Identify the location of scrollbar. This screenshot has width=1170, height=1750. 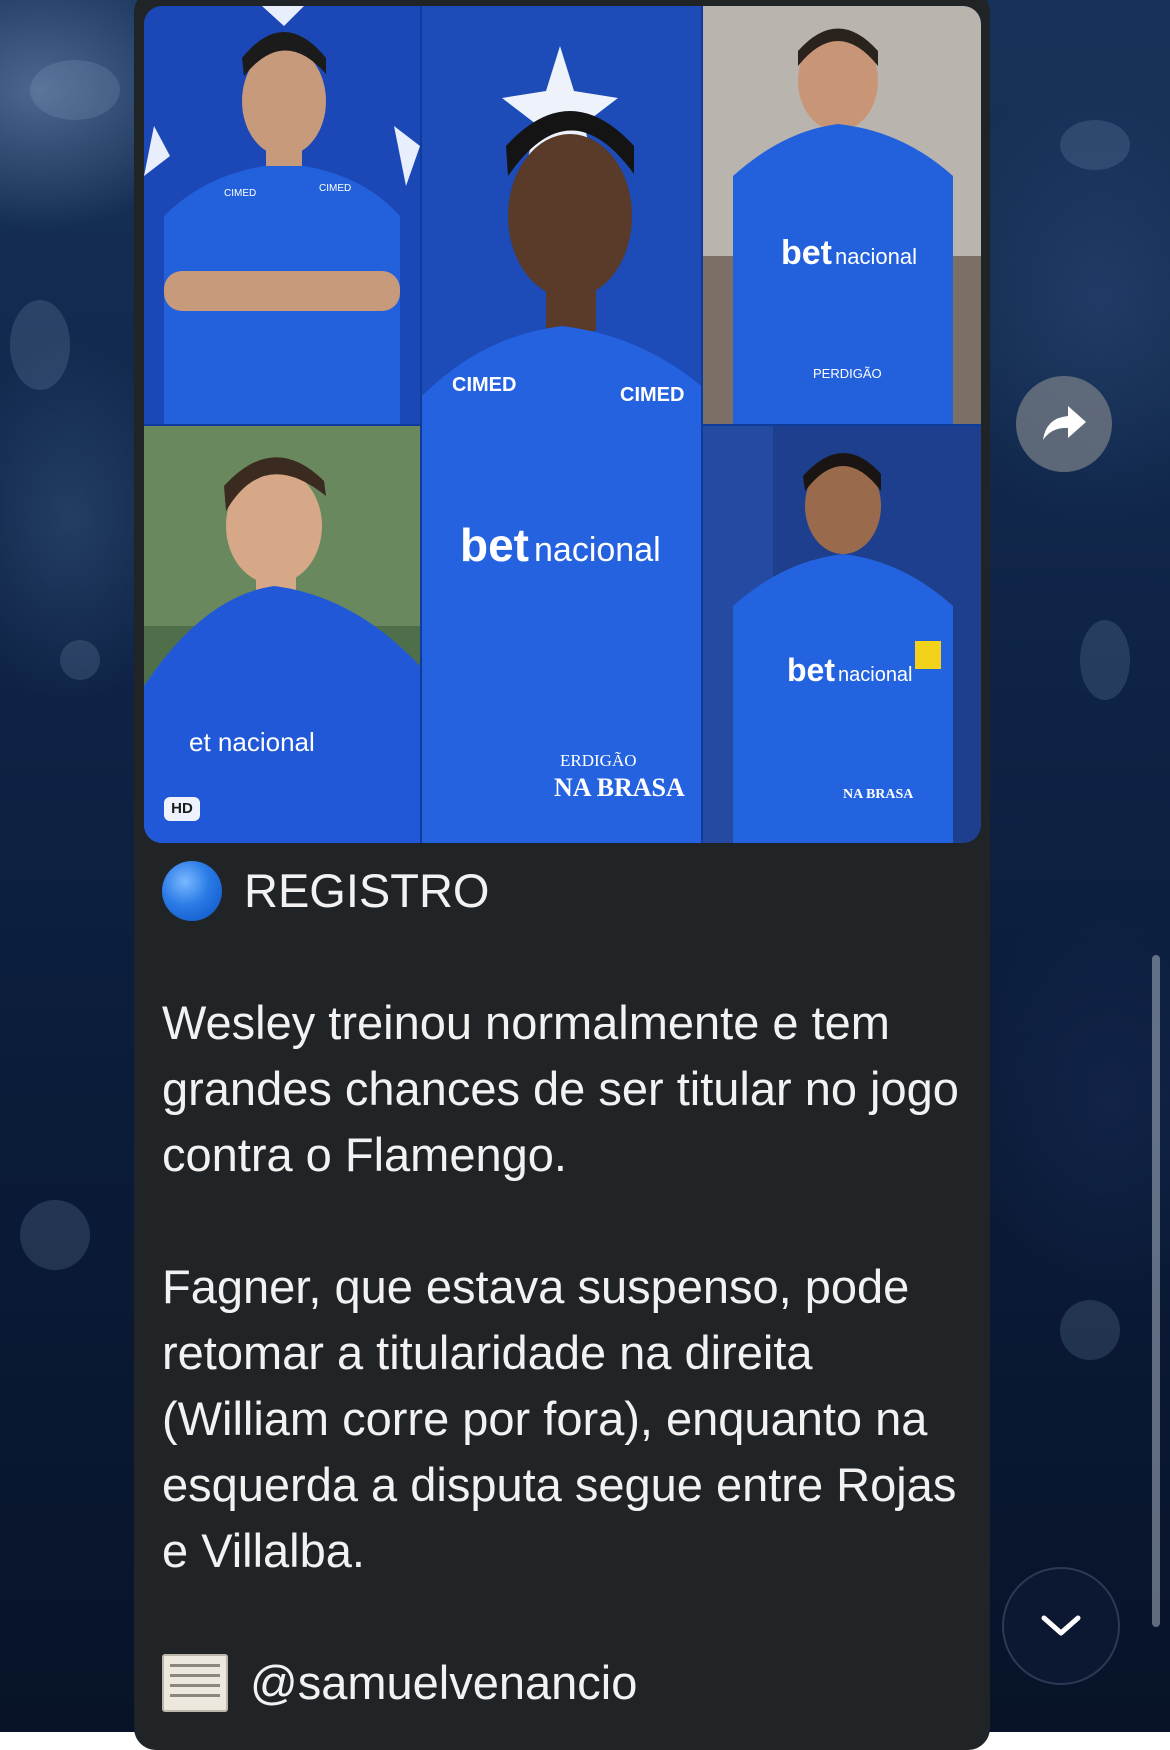
(1156, 1291).